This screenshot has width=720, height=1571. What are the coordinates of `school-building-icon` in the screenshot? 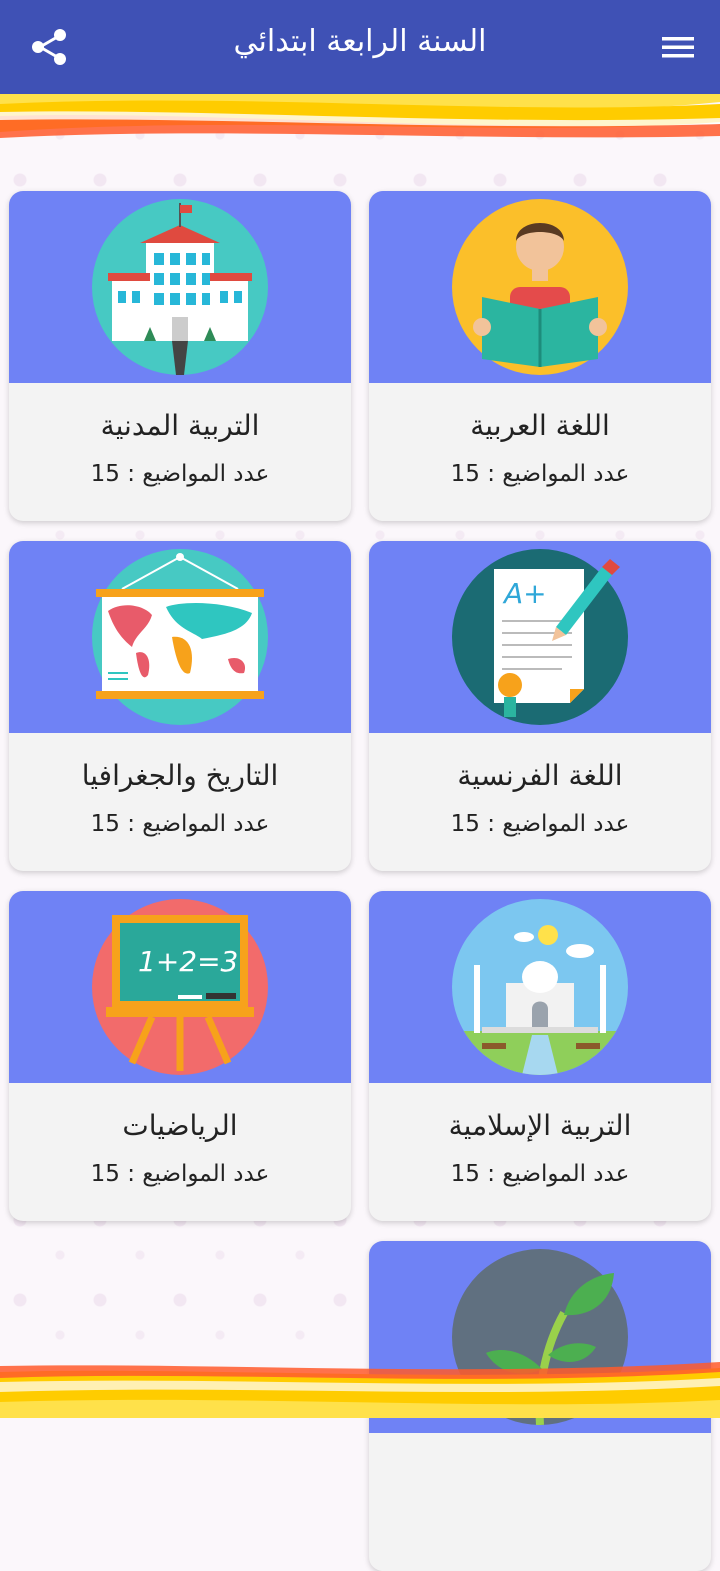 It's located at (180, 287).